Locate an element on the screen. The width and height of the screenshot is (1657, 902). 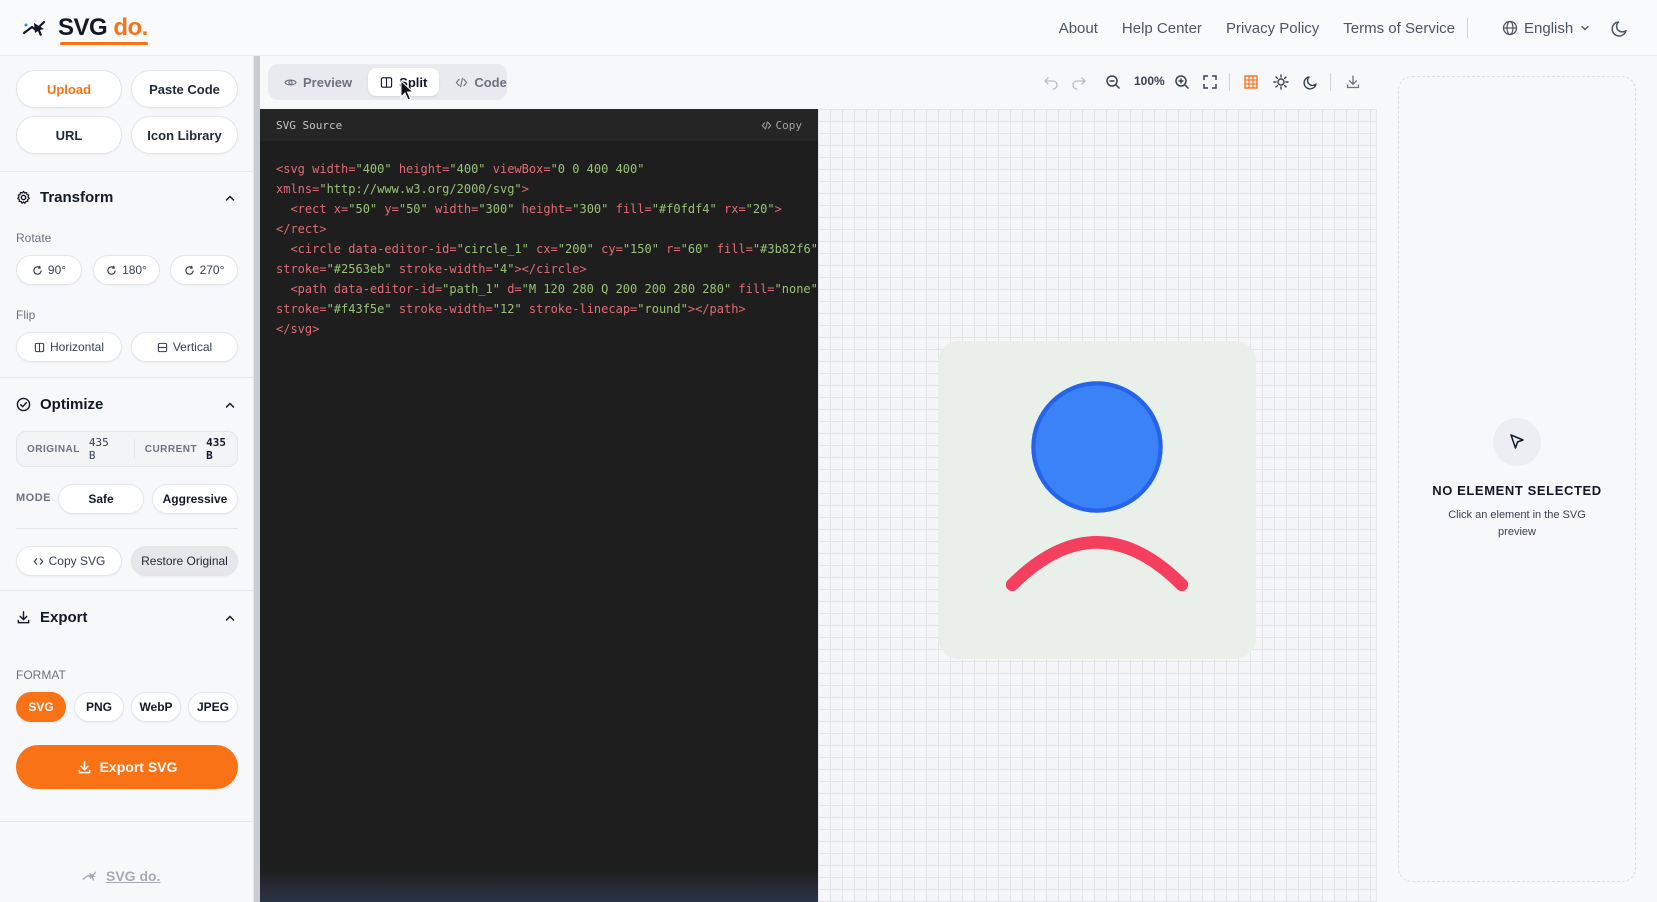
rotate-180-button: 180° is located at coordinates (126, 270).